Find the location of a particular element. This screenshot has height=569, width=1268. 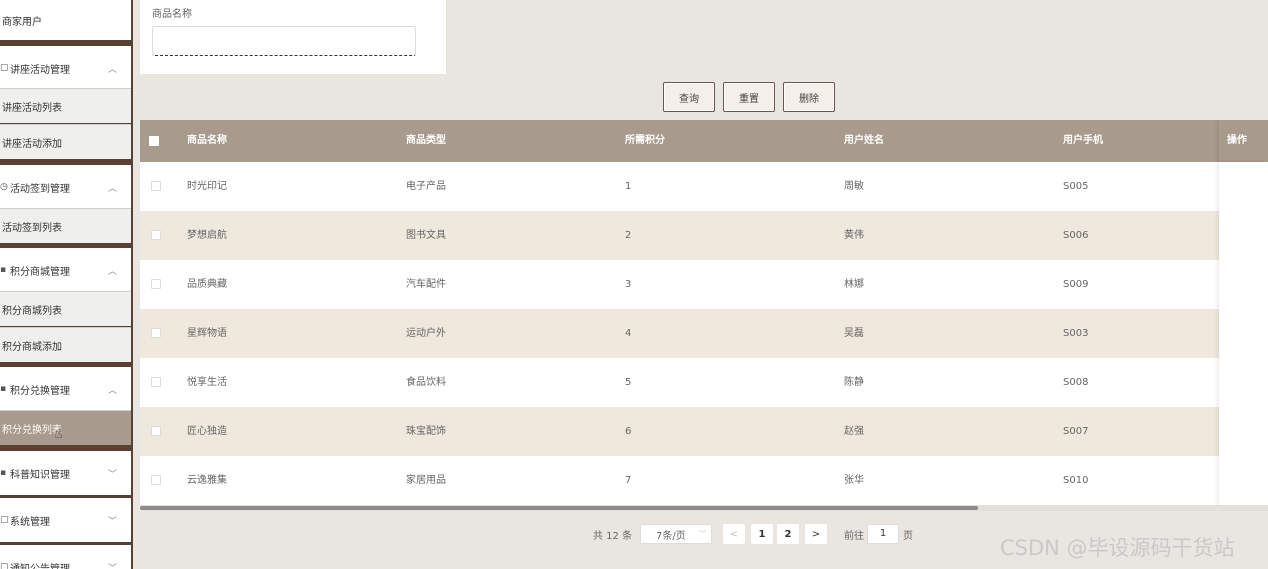

page-size-value: 7条/页 is located at coordinates (671, 536).